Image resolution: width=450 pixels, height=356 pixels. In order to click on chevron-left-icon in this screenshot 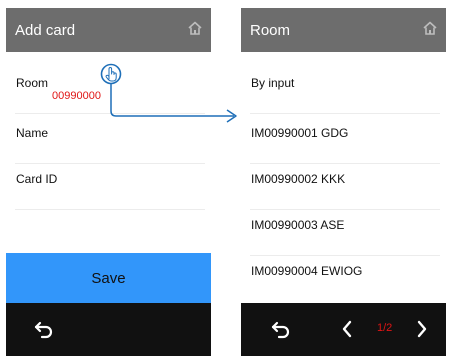, I will do `click(347, 329)`.